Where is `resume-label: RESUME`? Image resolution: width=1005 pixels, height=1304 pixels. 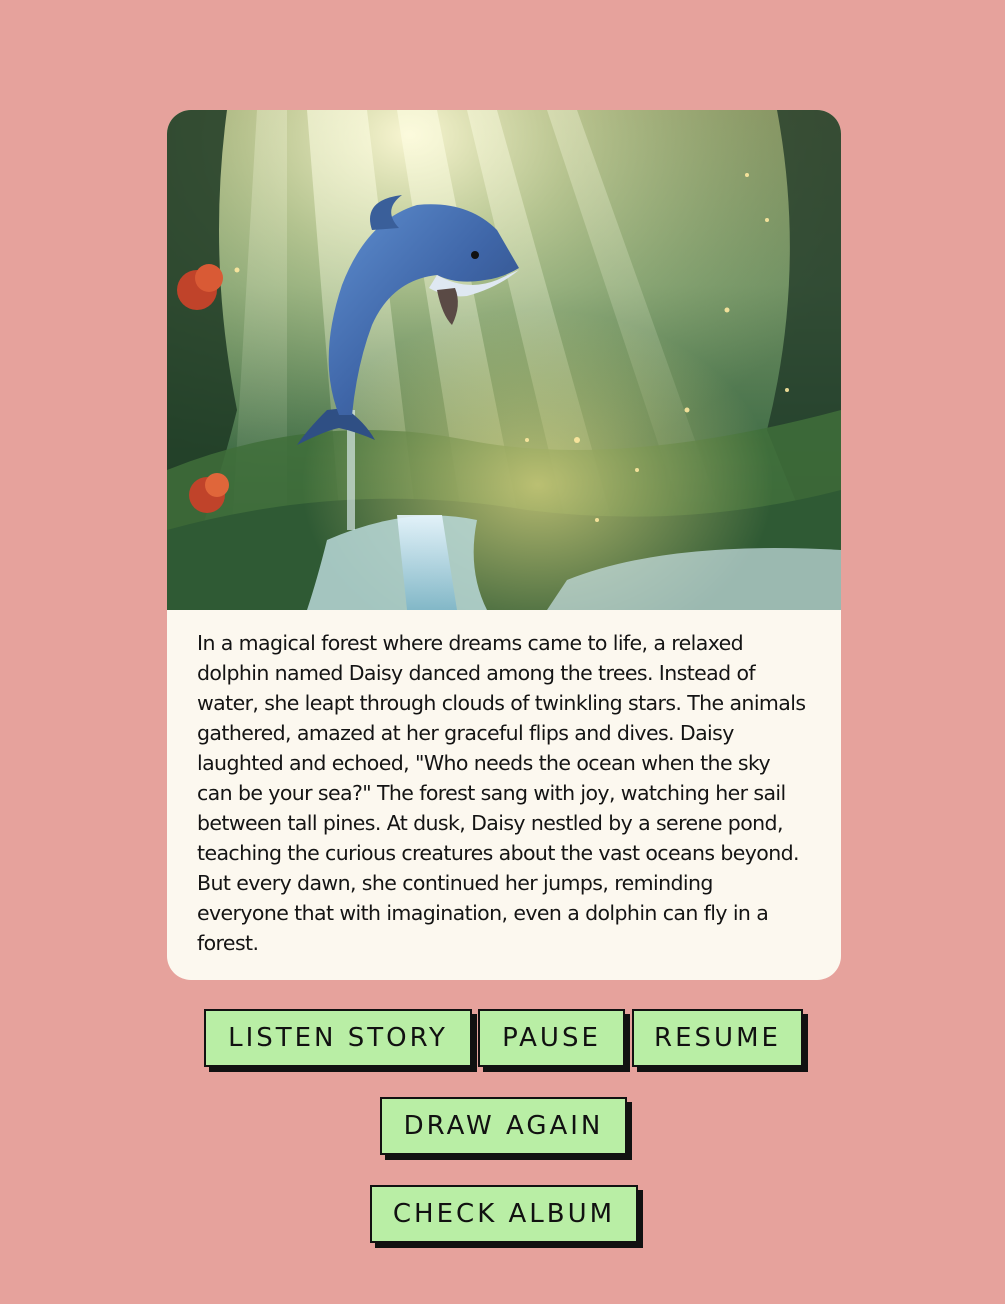
resume-label: RESUME is located at coordinates (717, 1038).